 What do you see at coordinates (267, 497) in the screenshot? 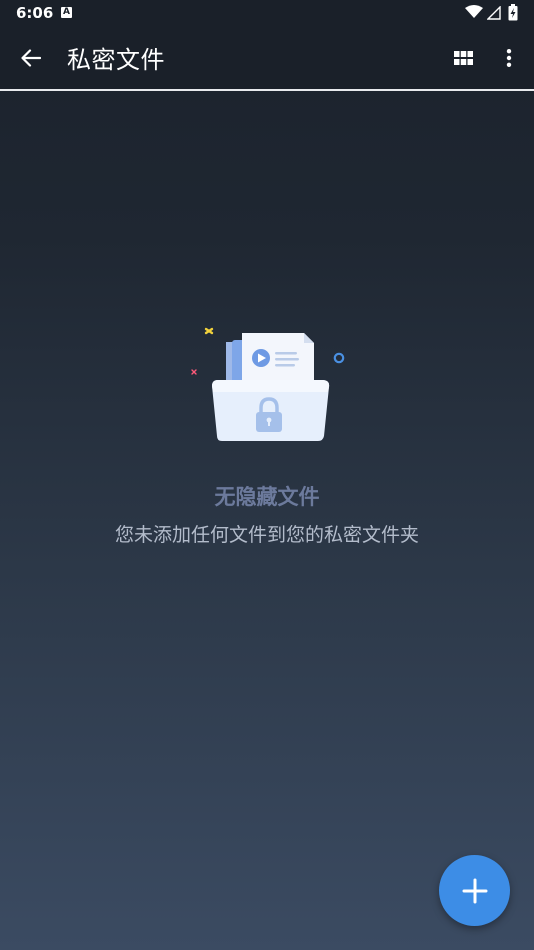
I see `empty-state-title: 无隐藏文件` at bounding box center [267, 497].